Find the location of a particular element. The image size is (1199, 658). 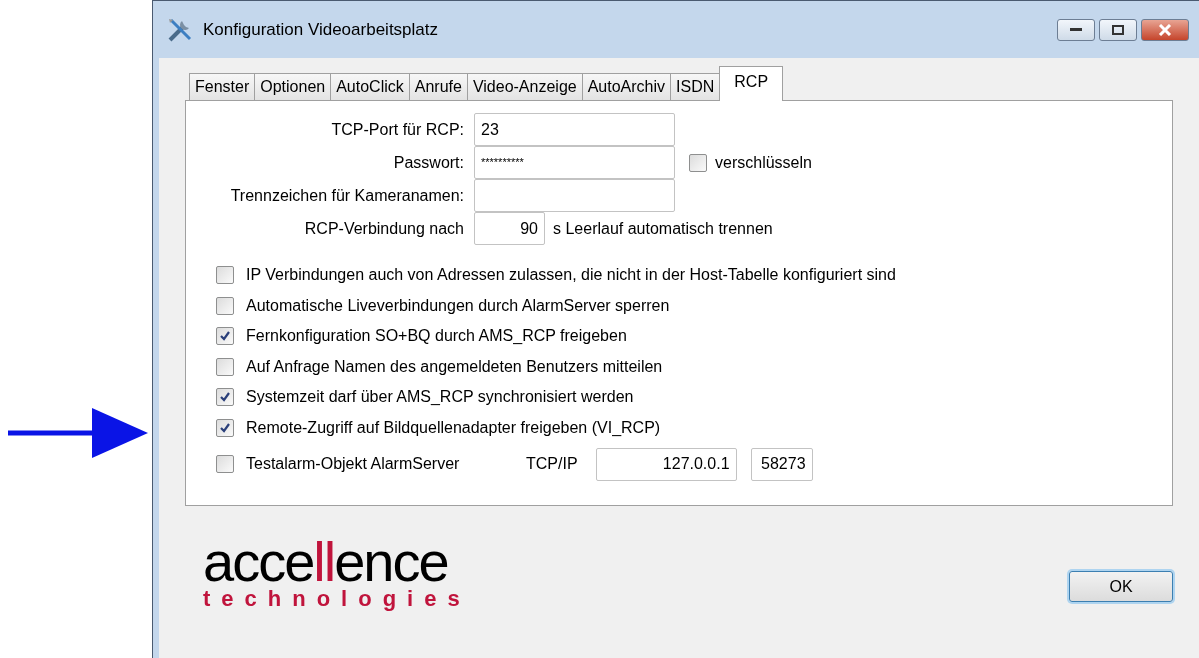

minimize-icon is located at coordinates (1076, 29).